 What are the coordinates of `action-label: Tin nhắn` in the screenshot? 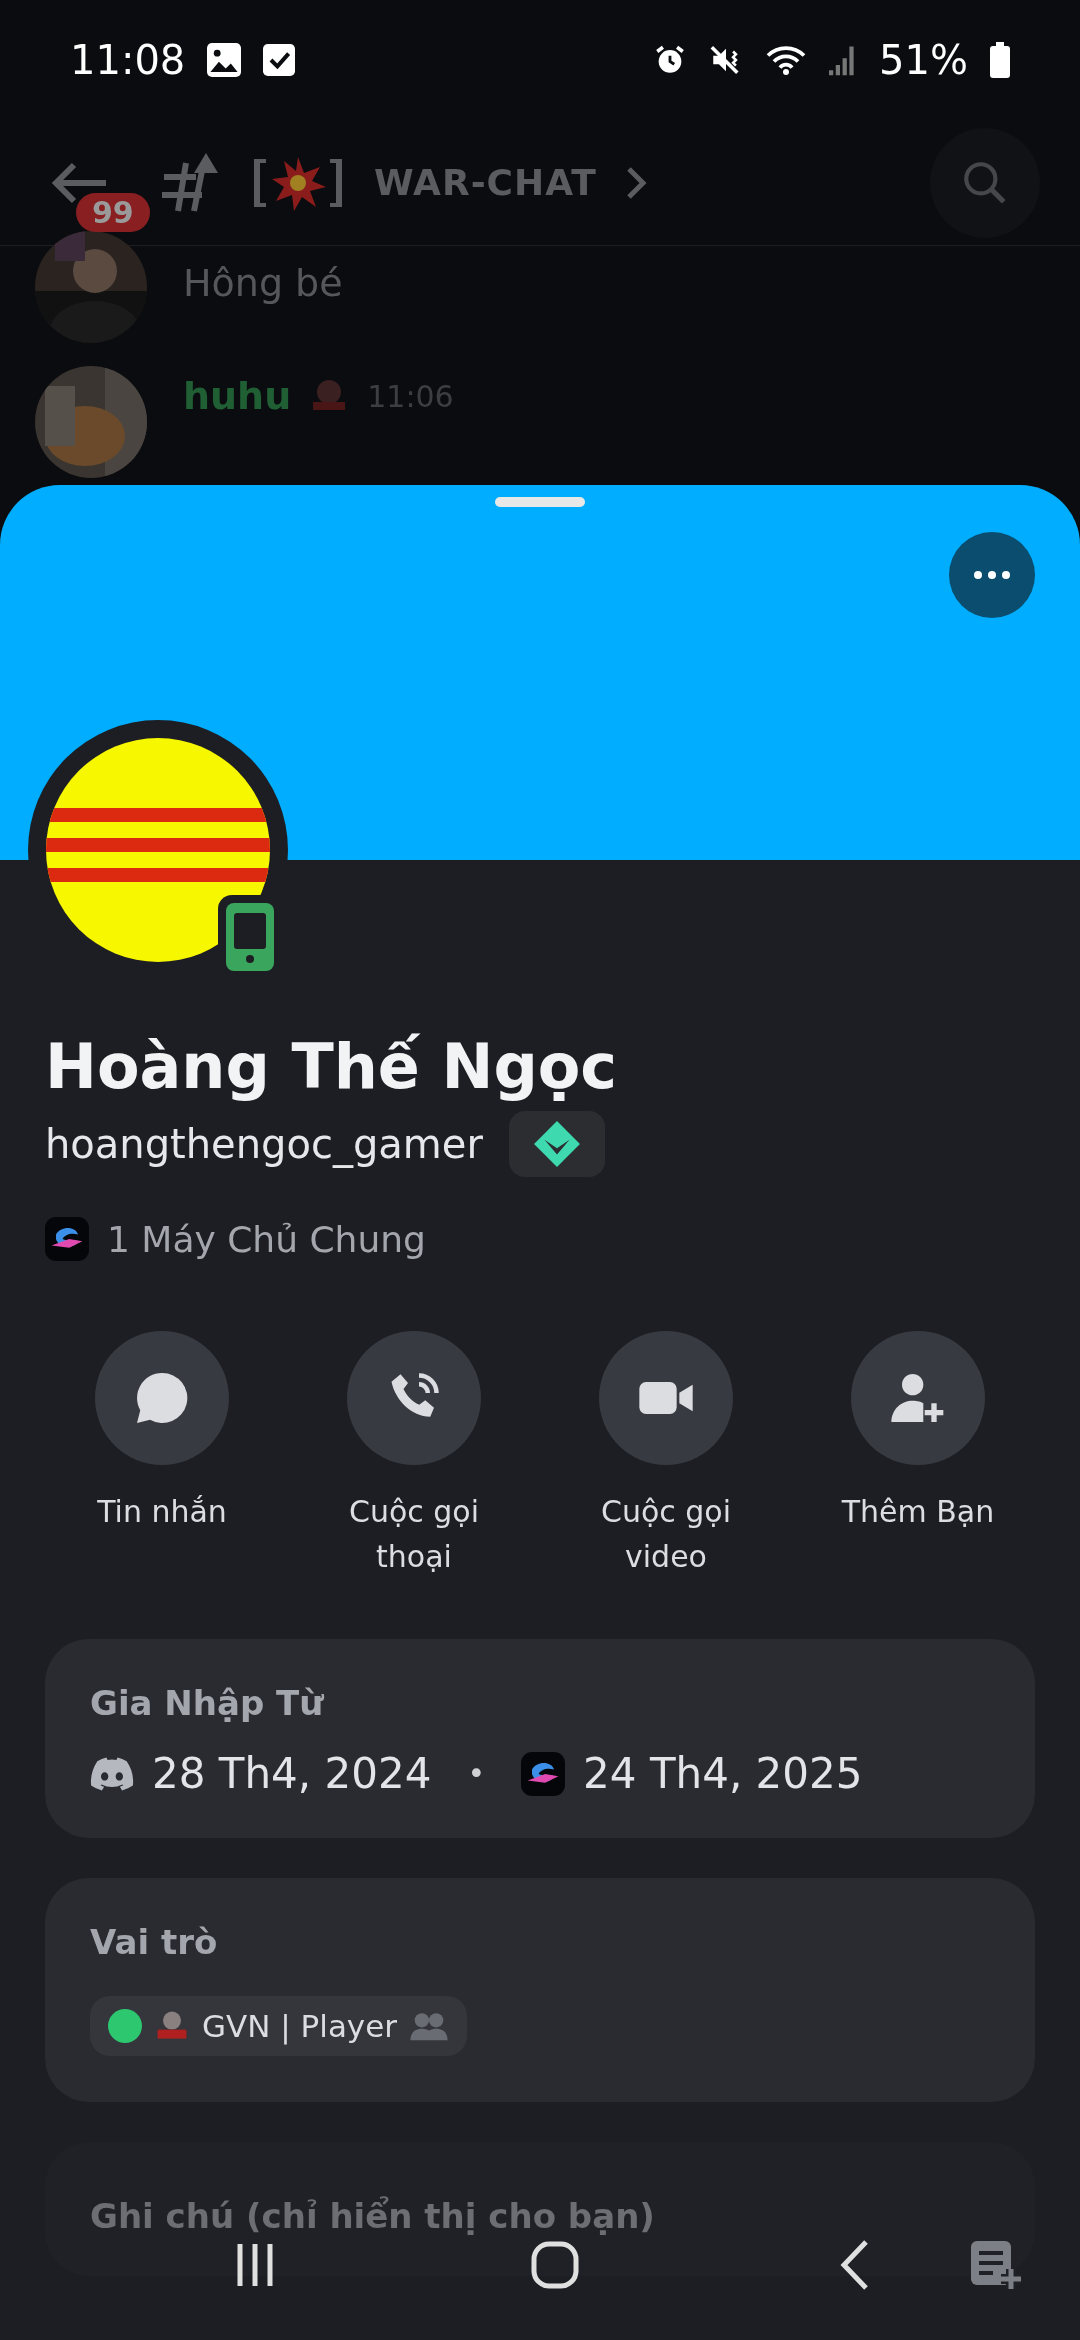 It's located at (162, 1512).